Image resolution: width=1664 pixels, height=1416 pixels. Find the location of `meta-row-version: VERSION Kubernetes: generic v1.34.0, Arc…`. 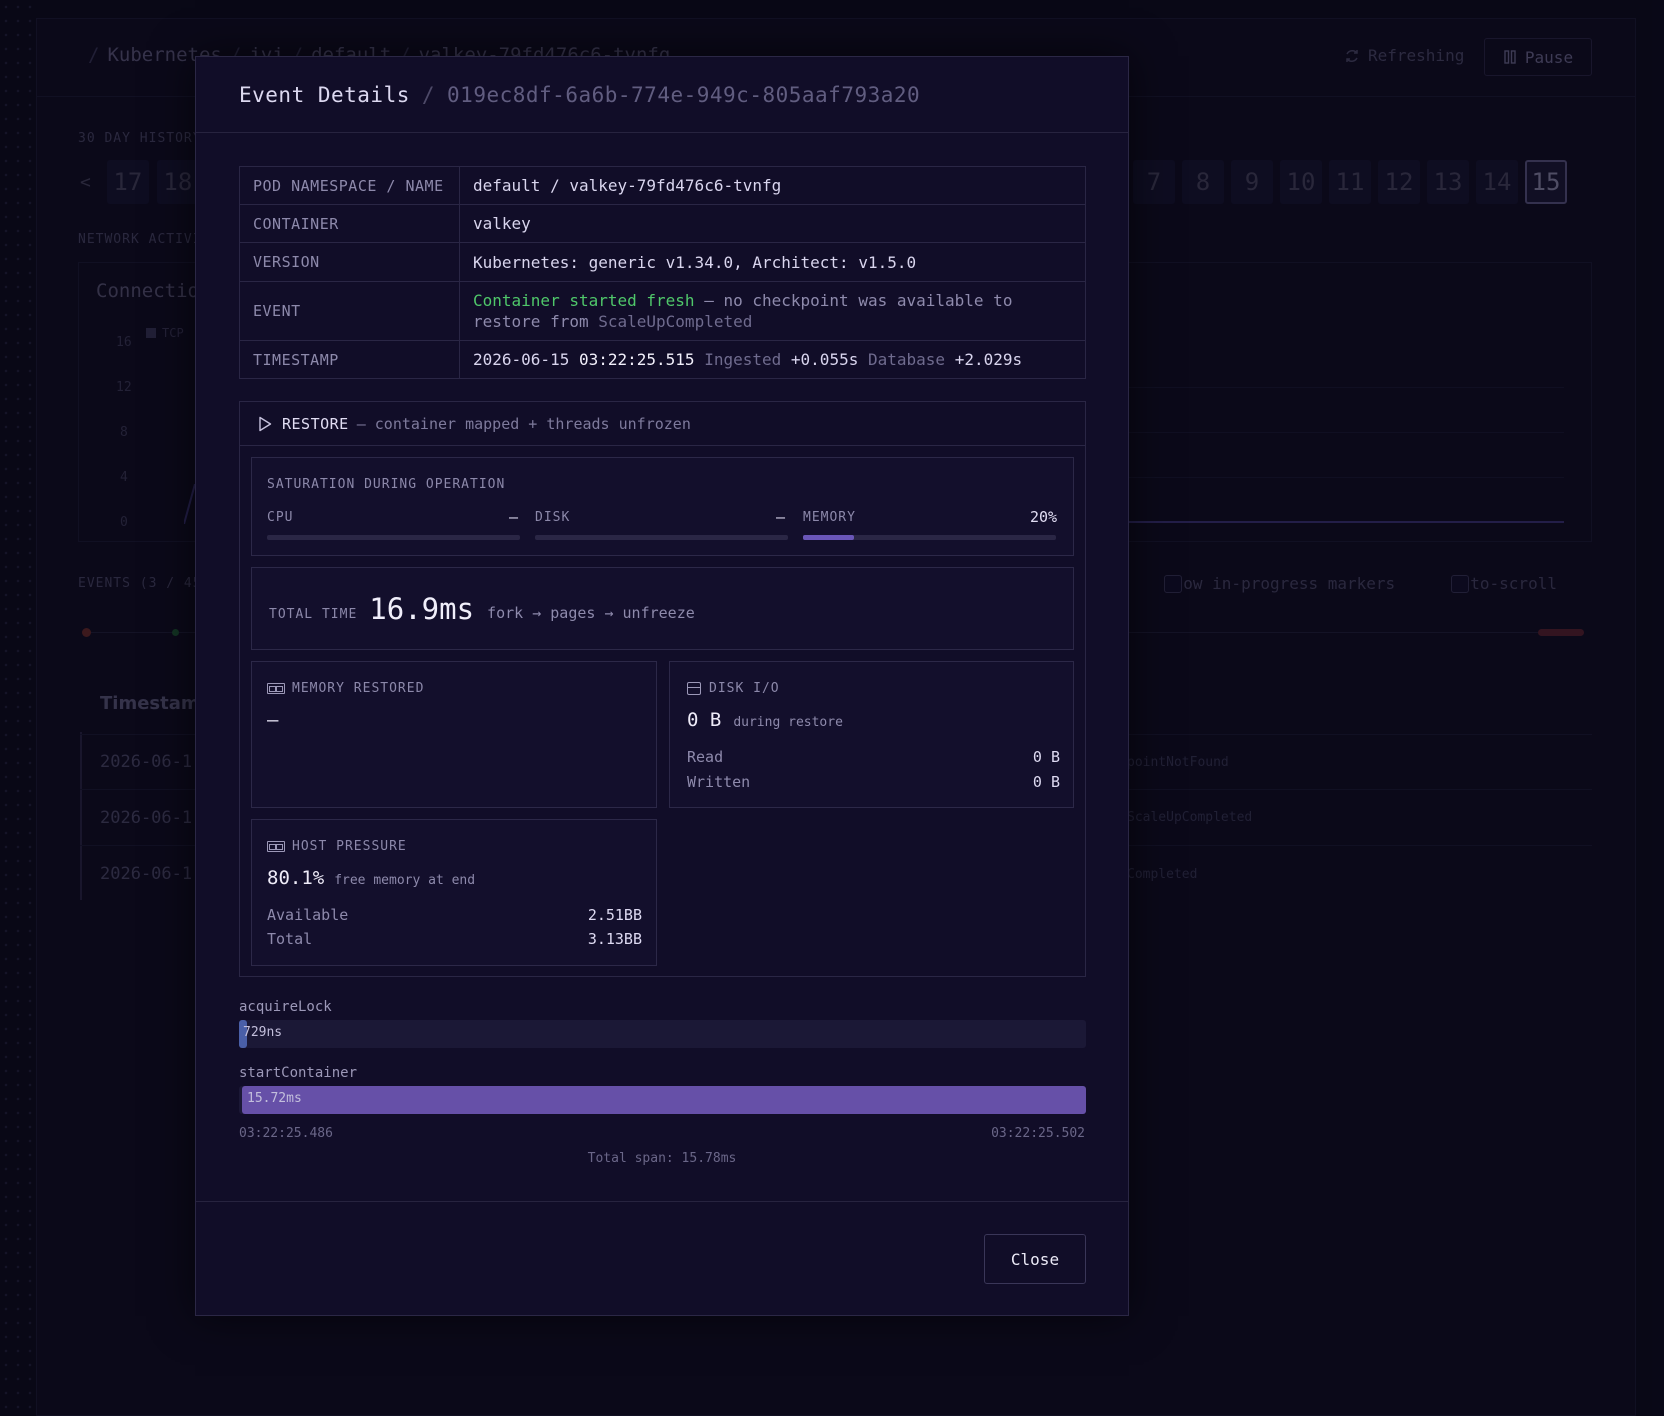

meta-row-version: VERSION Kubernetes: generic v1.34.0, Arc… is located at coordinates (662, 262).